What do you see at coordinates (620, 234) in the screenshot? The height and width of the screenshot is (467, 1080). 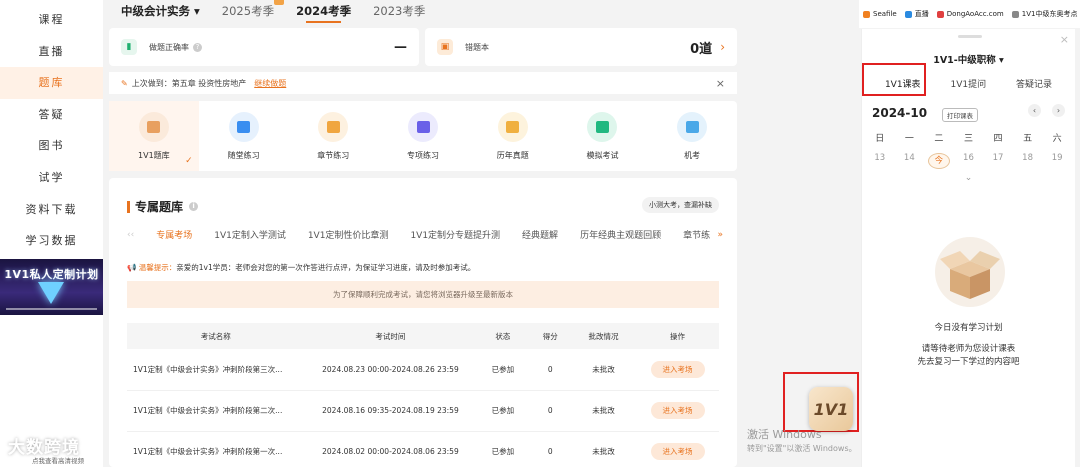 I see `tab-past-subjective: 历年经典主观题回顾` at bounding box center [620, 234].